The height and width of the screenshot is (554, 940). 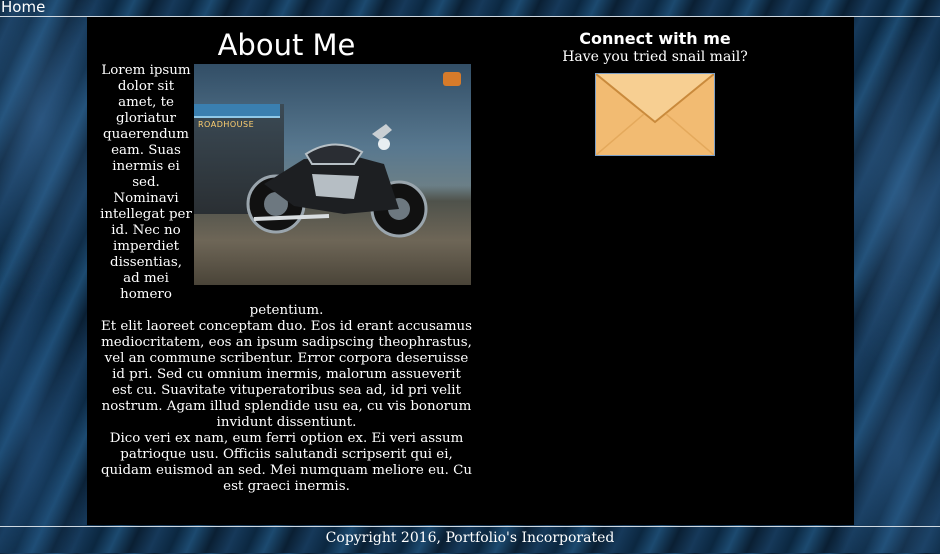 I want to click on top-nav: Home, so click(x=470, y=8).